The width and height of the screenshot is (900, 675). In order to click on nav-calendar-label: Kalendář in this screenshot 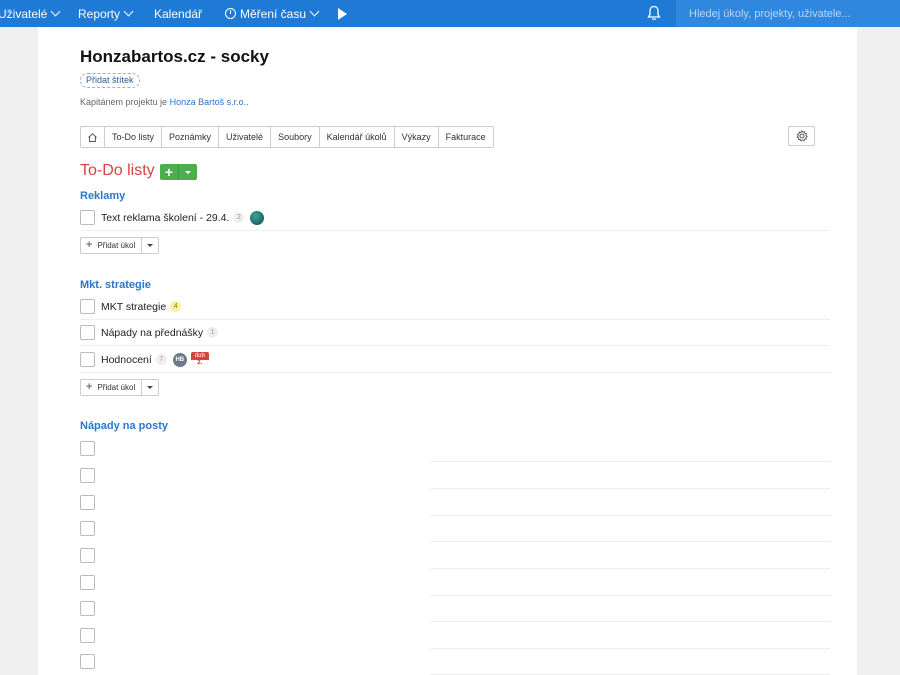, I will do `click(178, 13)`.